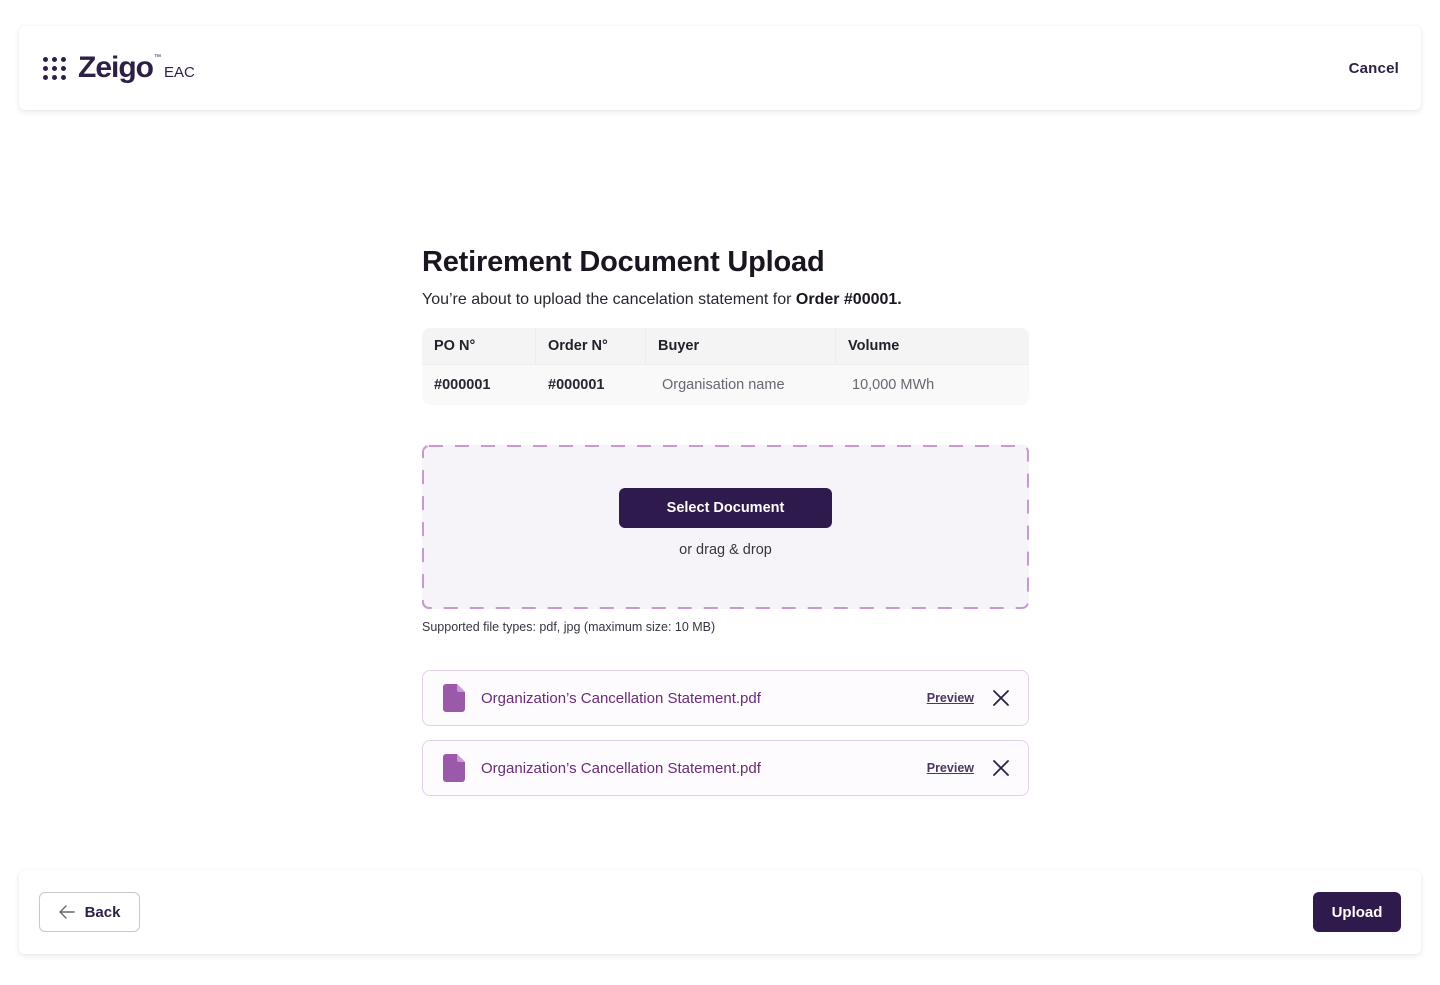 This screenshot has height=985, width=1440. I want to click on logo-word: Zeigo, so click(116, 67).